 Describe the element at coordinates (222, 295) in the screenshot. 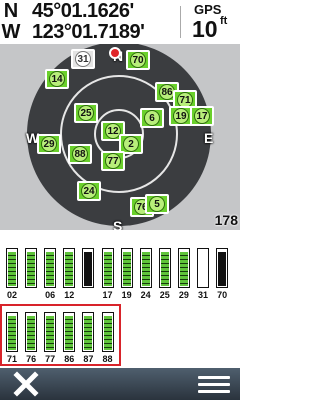

I see `signal-bar-label: 70` at that location.